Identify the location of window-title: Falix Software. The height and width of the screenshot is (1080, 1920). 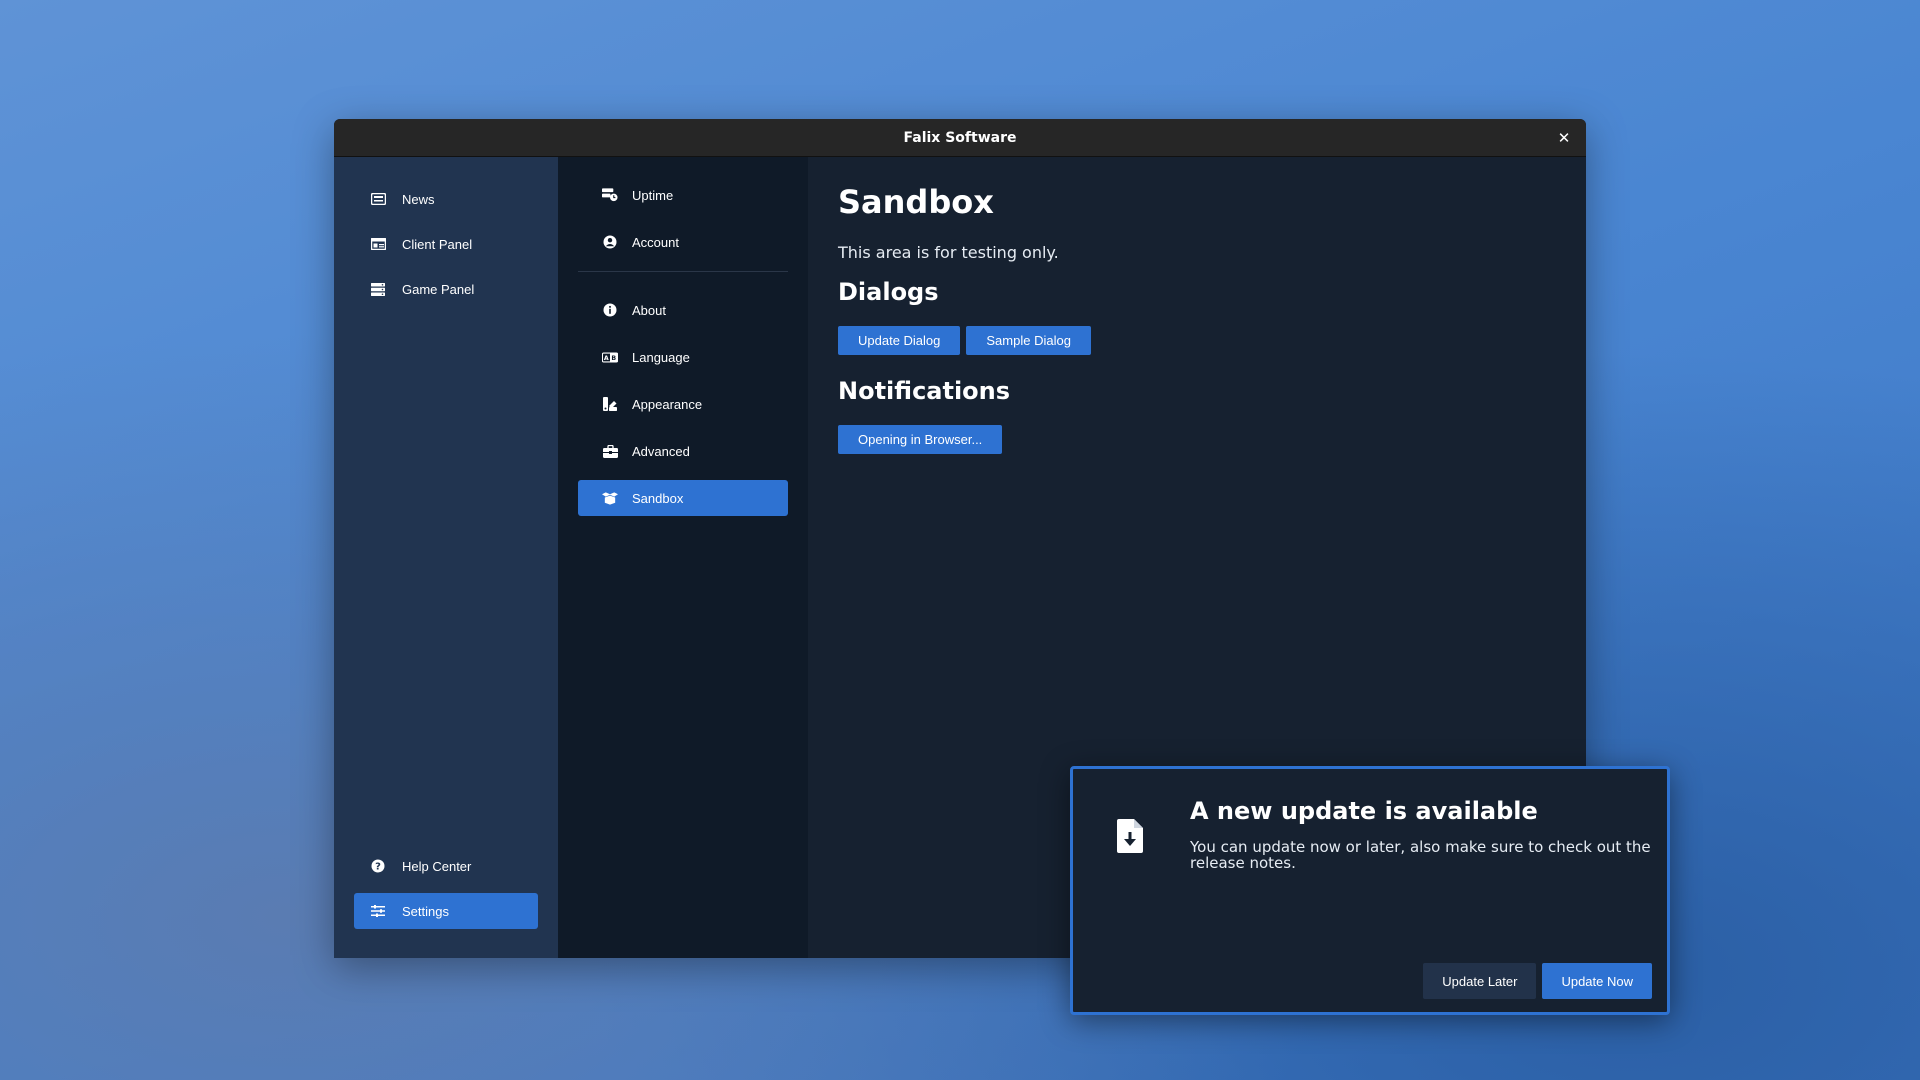
(960, 137).